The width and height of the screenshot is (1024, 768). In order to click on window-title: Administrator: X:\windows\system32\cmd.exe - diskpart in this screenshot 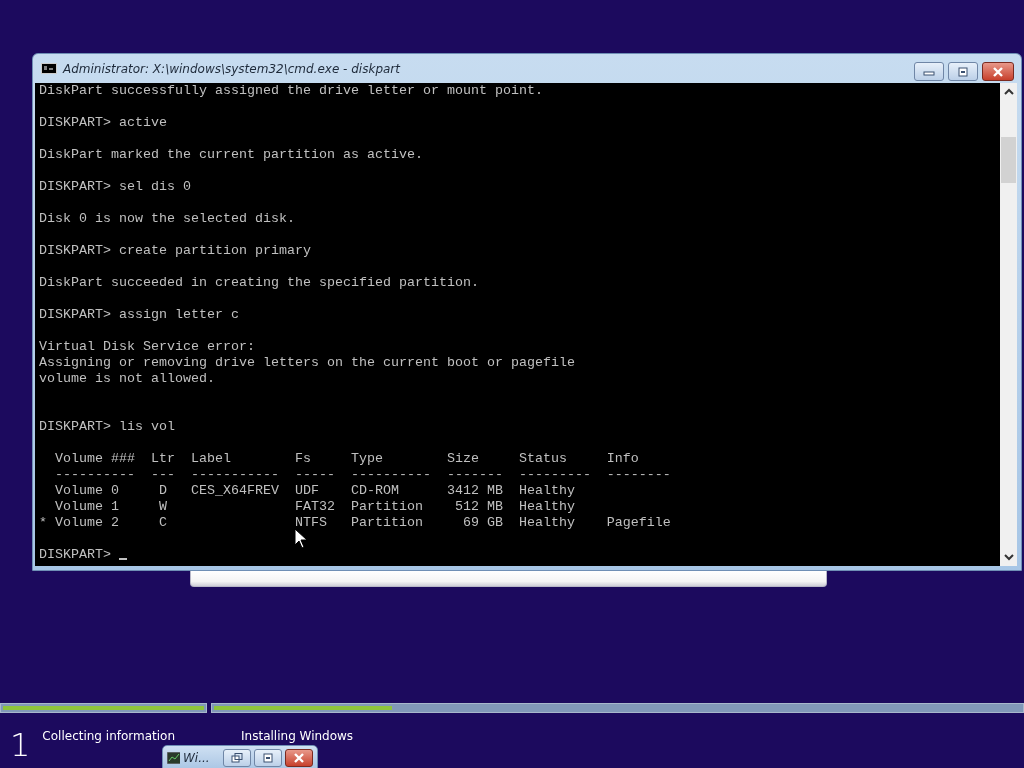, I will do `click(232, 68)`.